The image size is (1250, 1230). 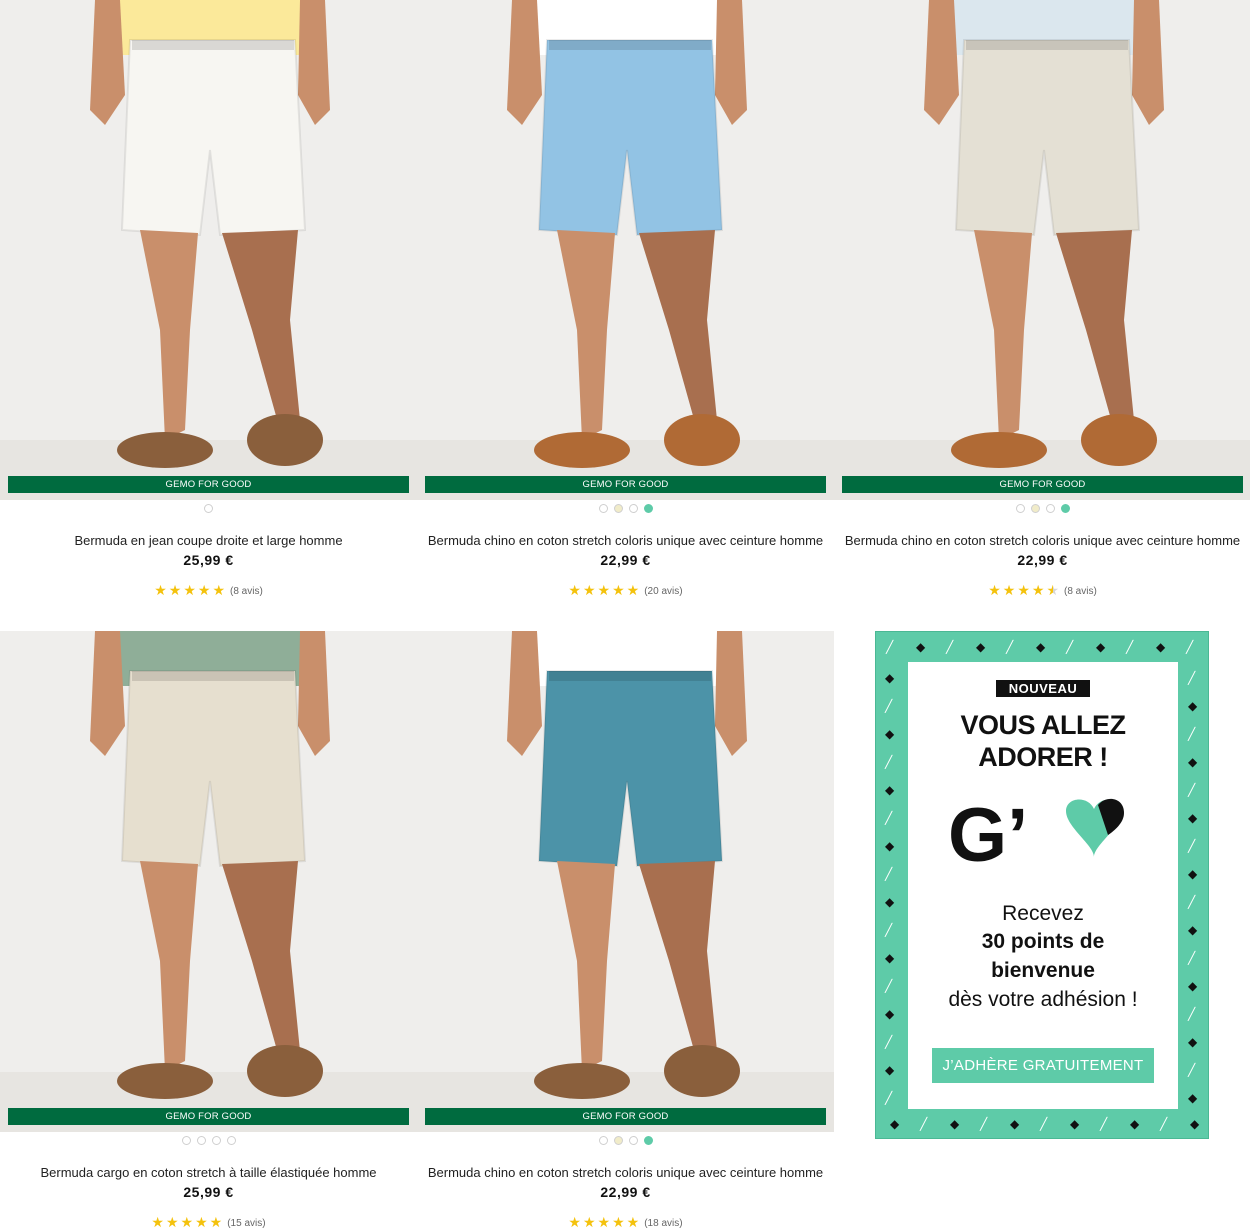 I want to click on review-count: (15 avis), so click(x=246, y=1223).